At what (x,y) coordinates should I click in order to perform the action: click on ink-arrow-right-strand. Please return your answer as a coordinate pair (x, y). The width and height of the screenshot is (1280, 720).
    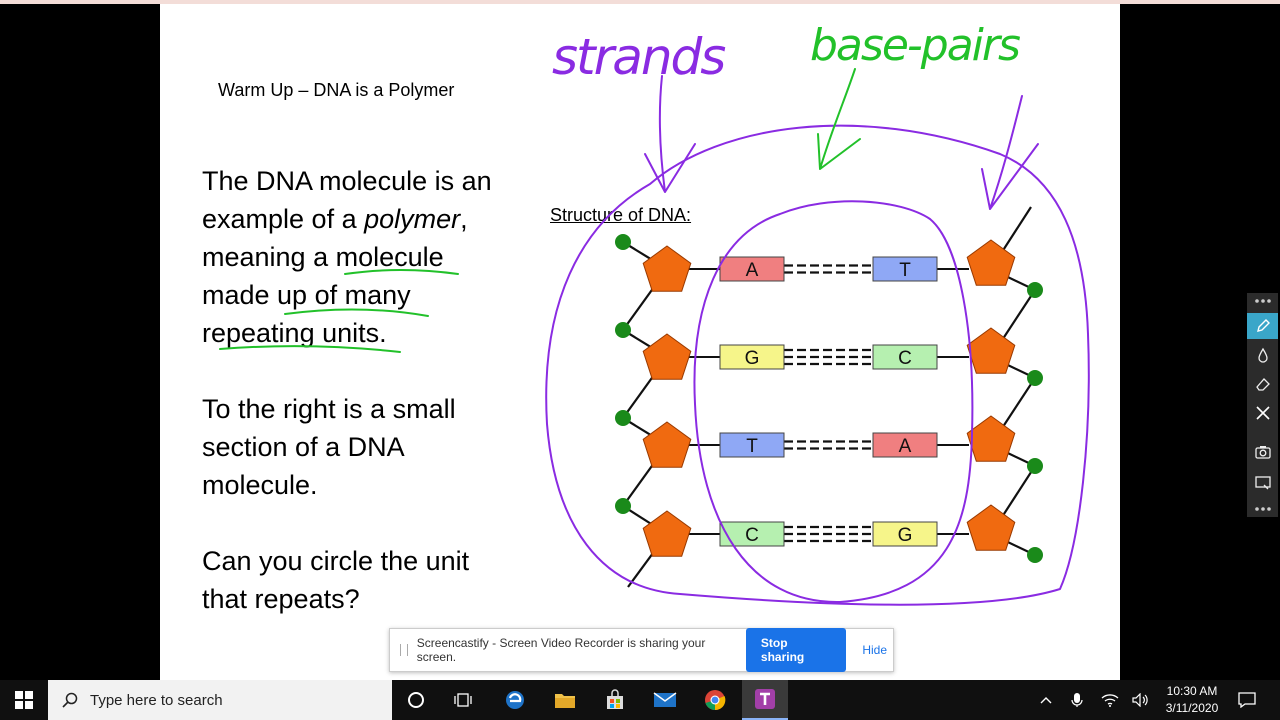
    Looking at the image, I should click on (1010, 152).